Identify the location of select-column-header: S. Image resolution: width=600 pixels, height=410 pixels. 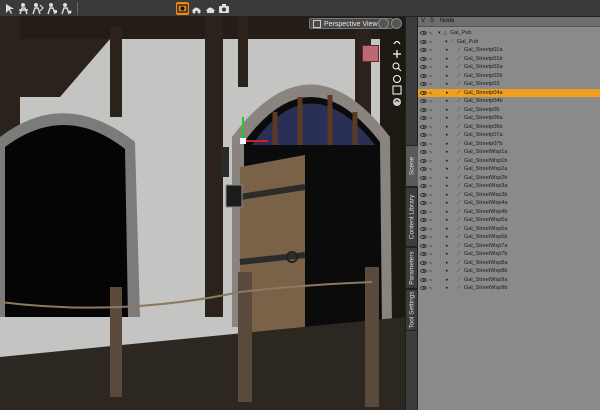
(432, 21).